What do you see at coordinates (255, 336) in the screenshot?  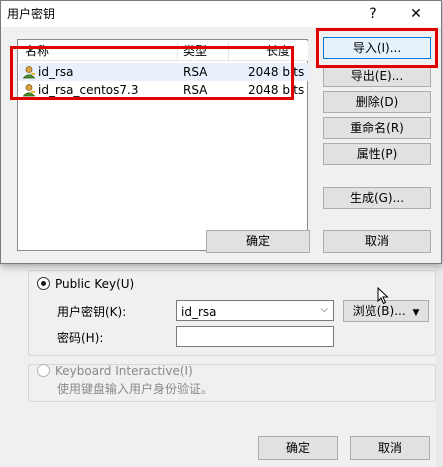 I see `password-field` at bounding box center [255, 336].